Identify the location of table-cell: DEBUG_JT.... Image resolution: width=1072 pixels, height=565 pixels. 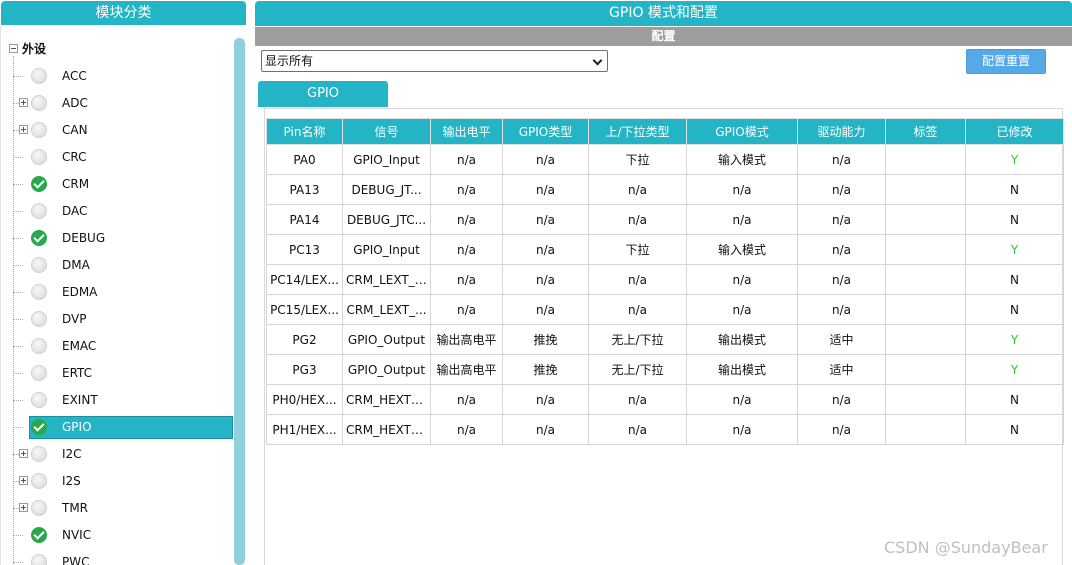
(386, 189).